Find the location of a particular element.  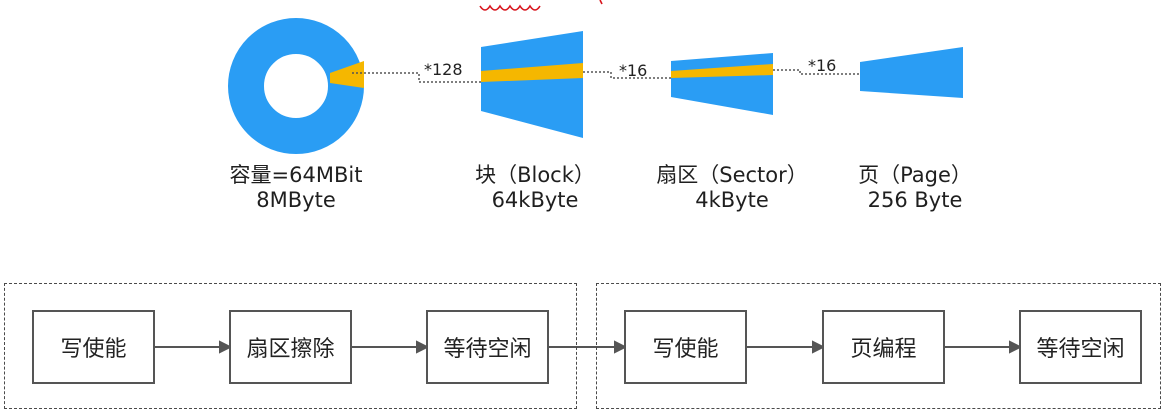

step-sector-erase: 扇区擦除 is located at coordinates (290, 347).